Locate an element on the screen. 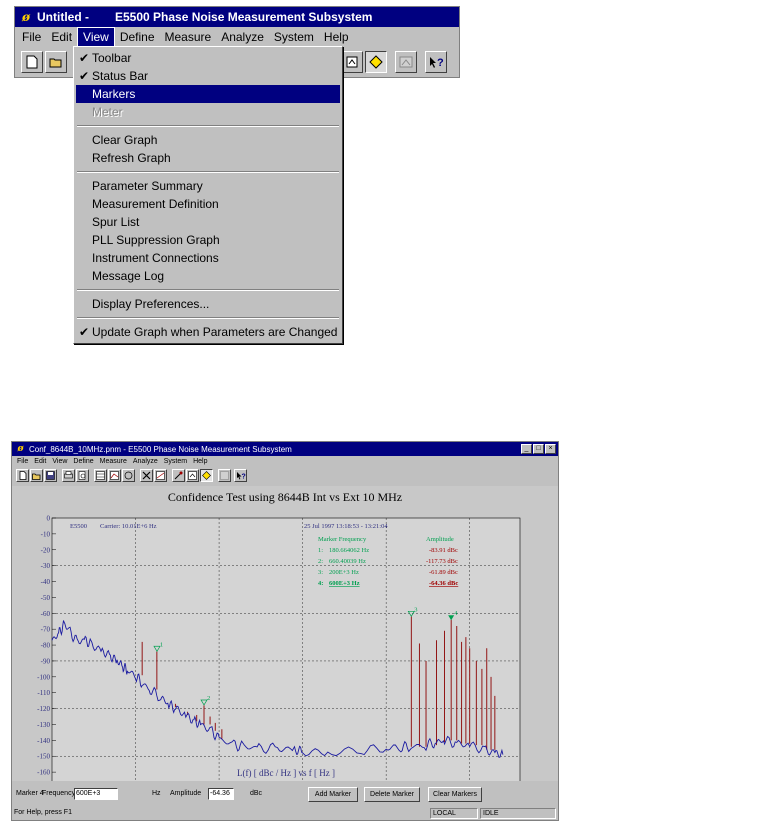  frequency-input: 600E+3 is located at coordinates (96, 794).